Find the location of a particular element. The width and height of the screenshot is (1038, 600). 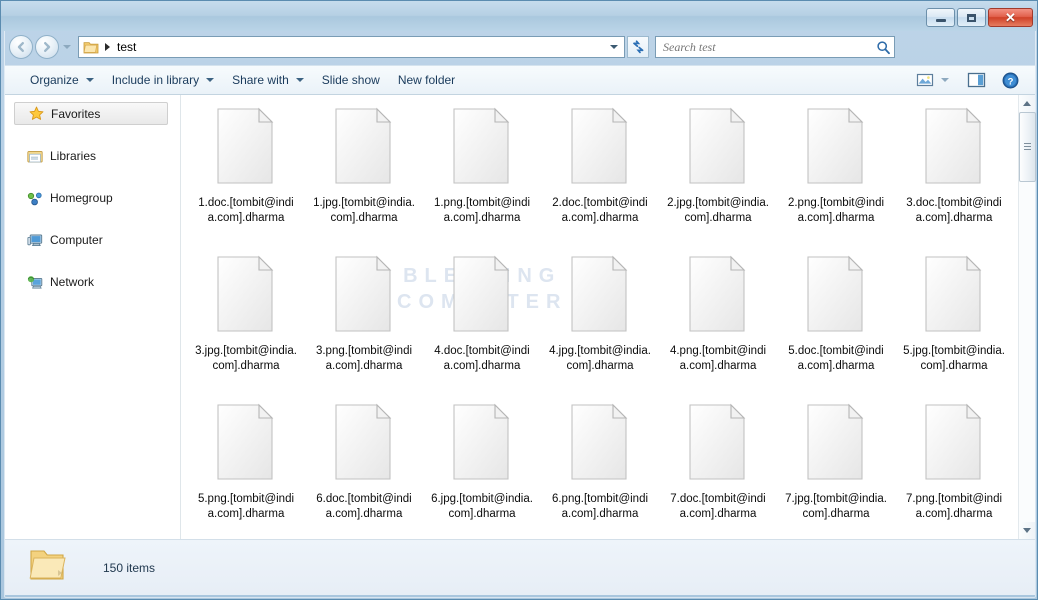

address-dropdown-button is located at coordinates (614, 47).